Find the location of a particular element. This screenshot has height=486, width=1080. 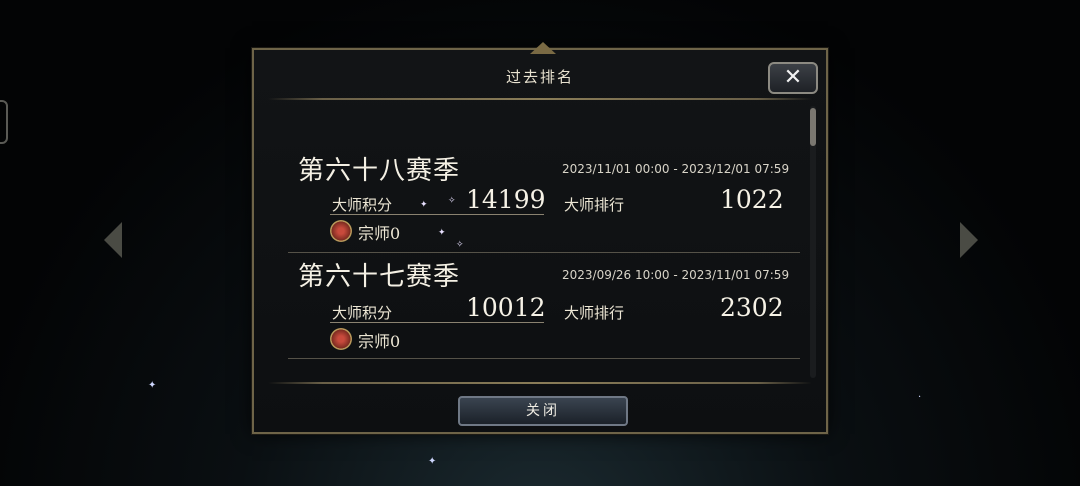

score-value: 14199 is located at coordinates (506, 199).